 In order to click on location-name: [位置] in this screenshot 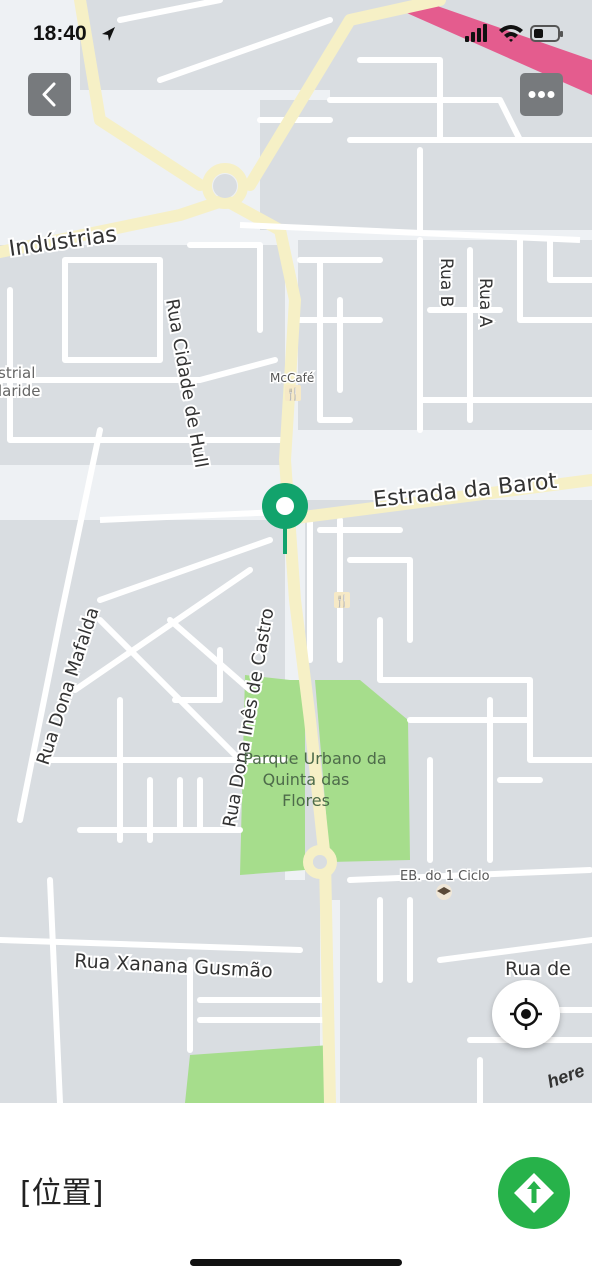, I will do `click(62, 1193)`.